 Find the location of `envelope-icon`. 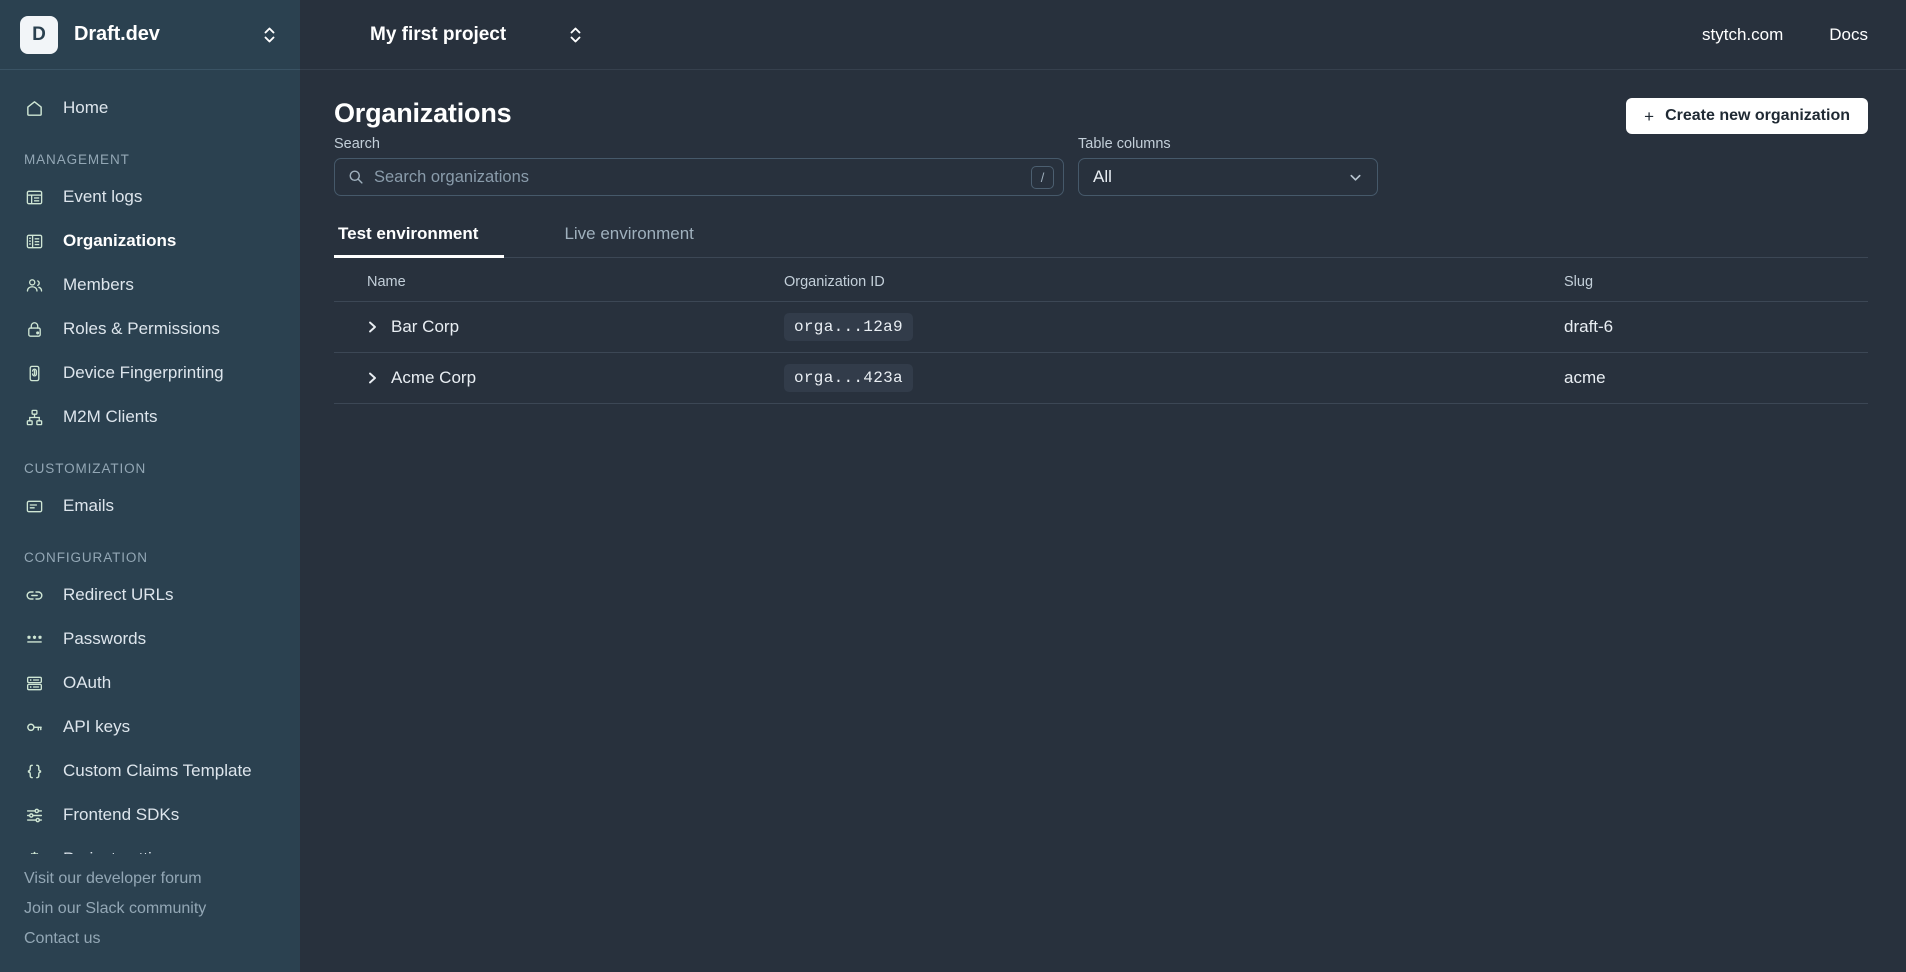

envelope-icon is located at coordinates (34, 506).